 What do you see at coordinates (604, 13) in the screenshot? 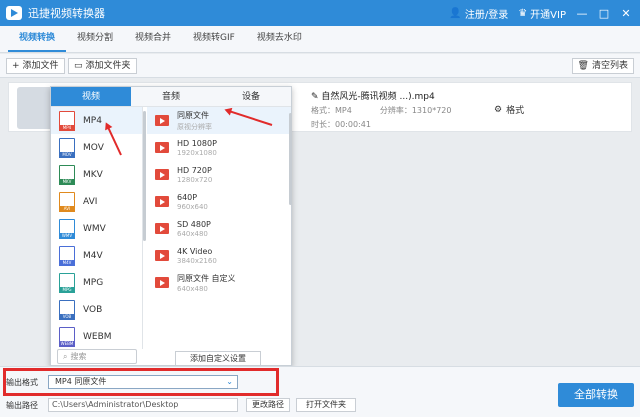
I see `maximize-button: □` at bounding box center [604, 13].